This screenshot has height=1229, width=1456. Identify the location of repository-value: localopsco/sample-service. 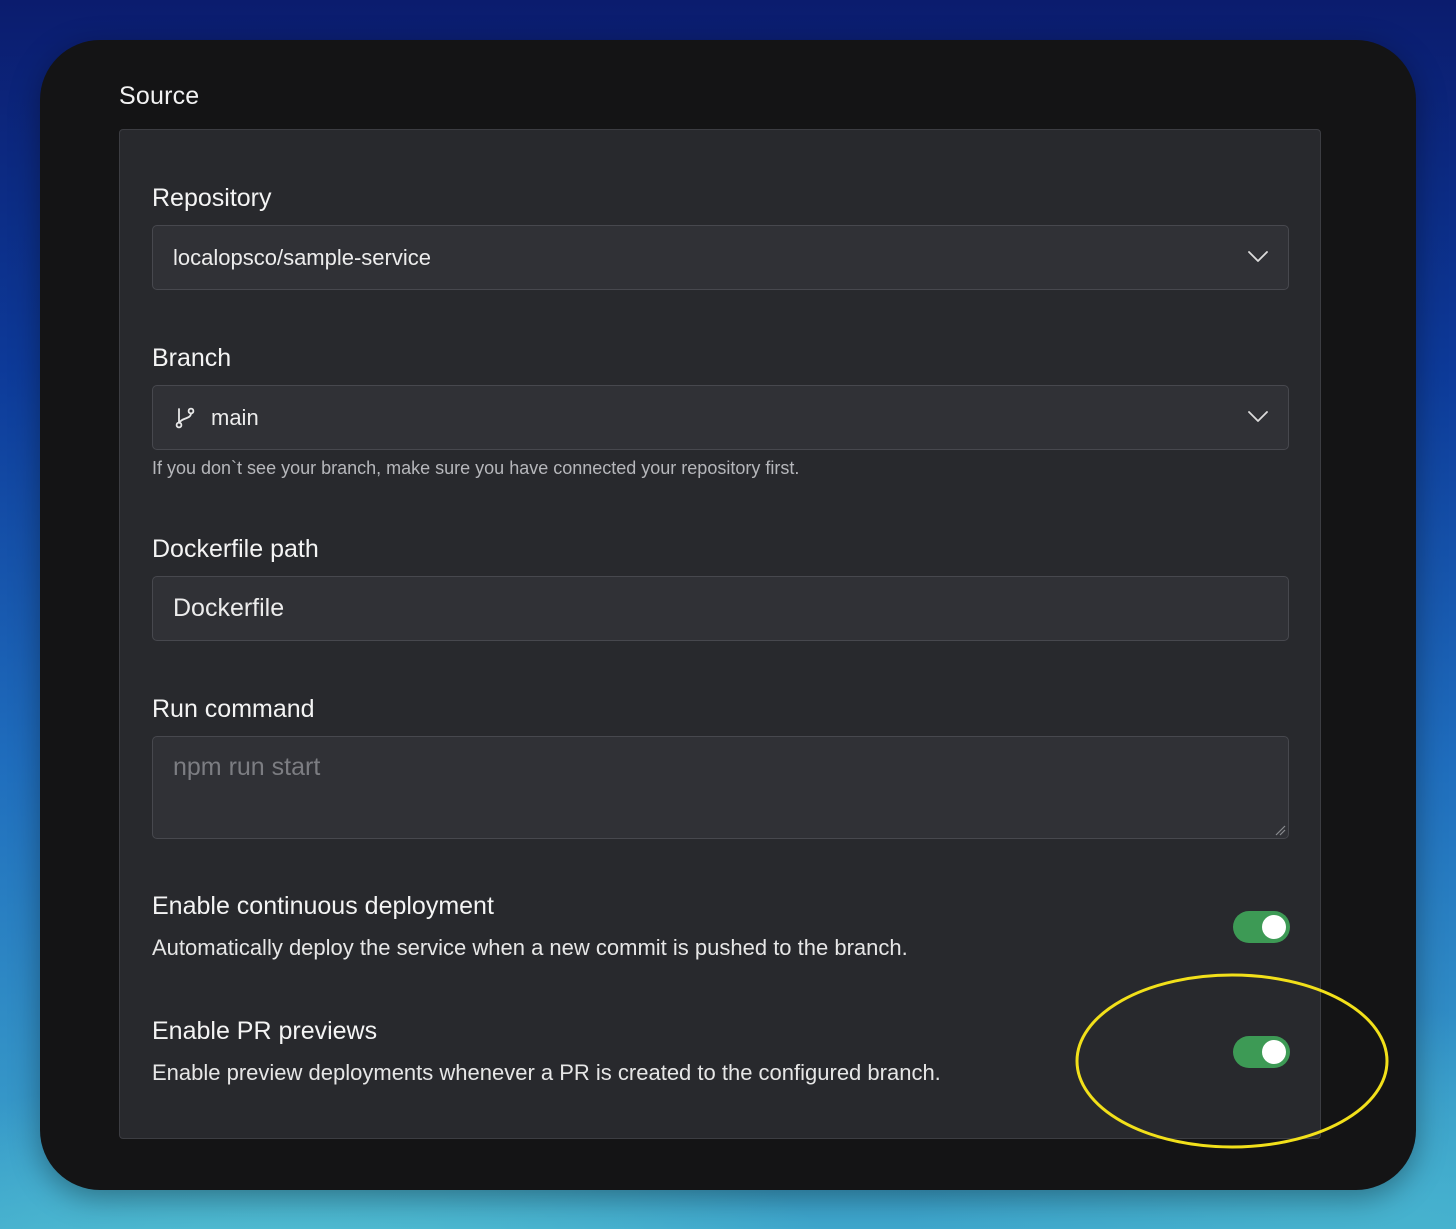
(302, 257).